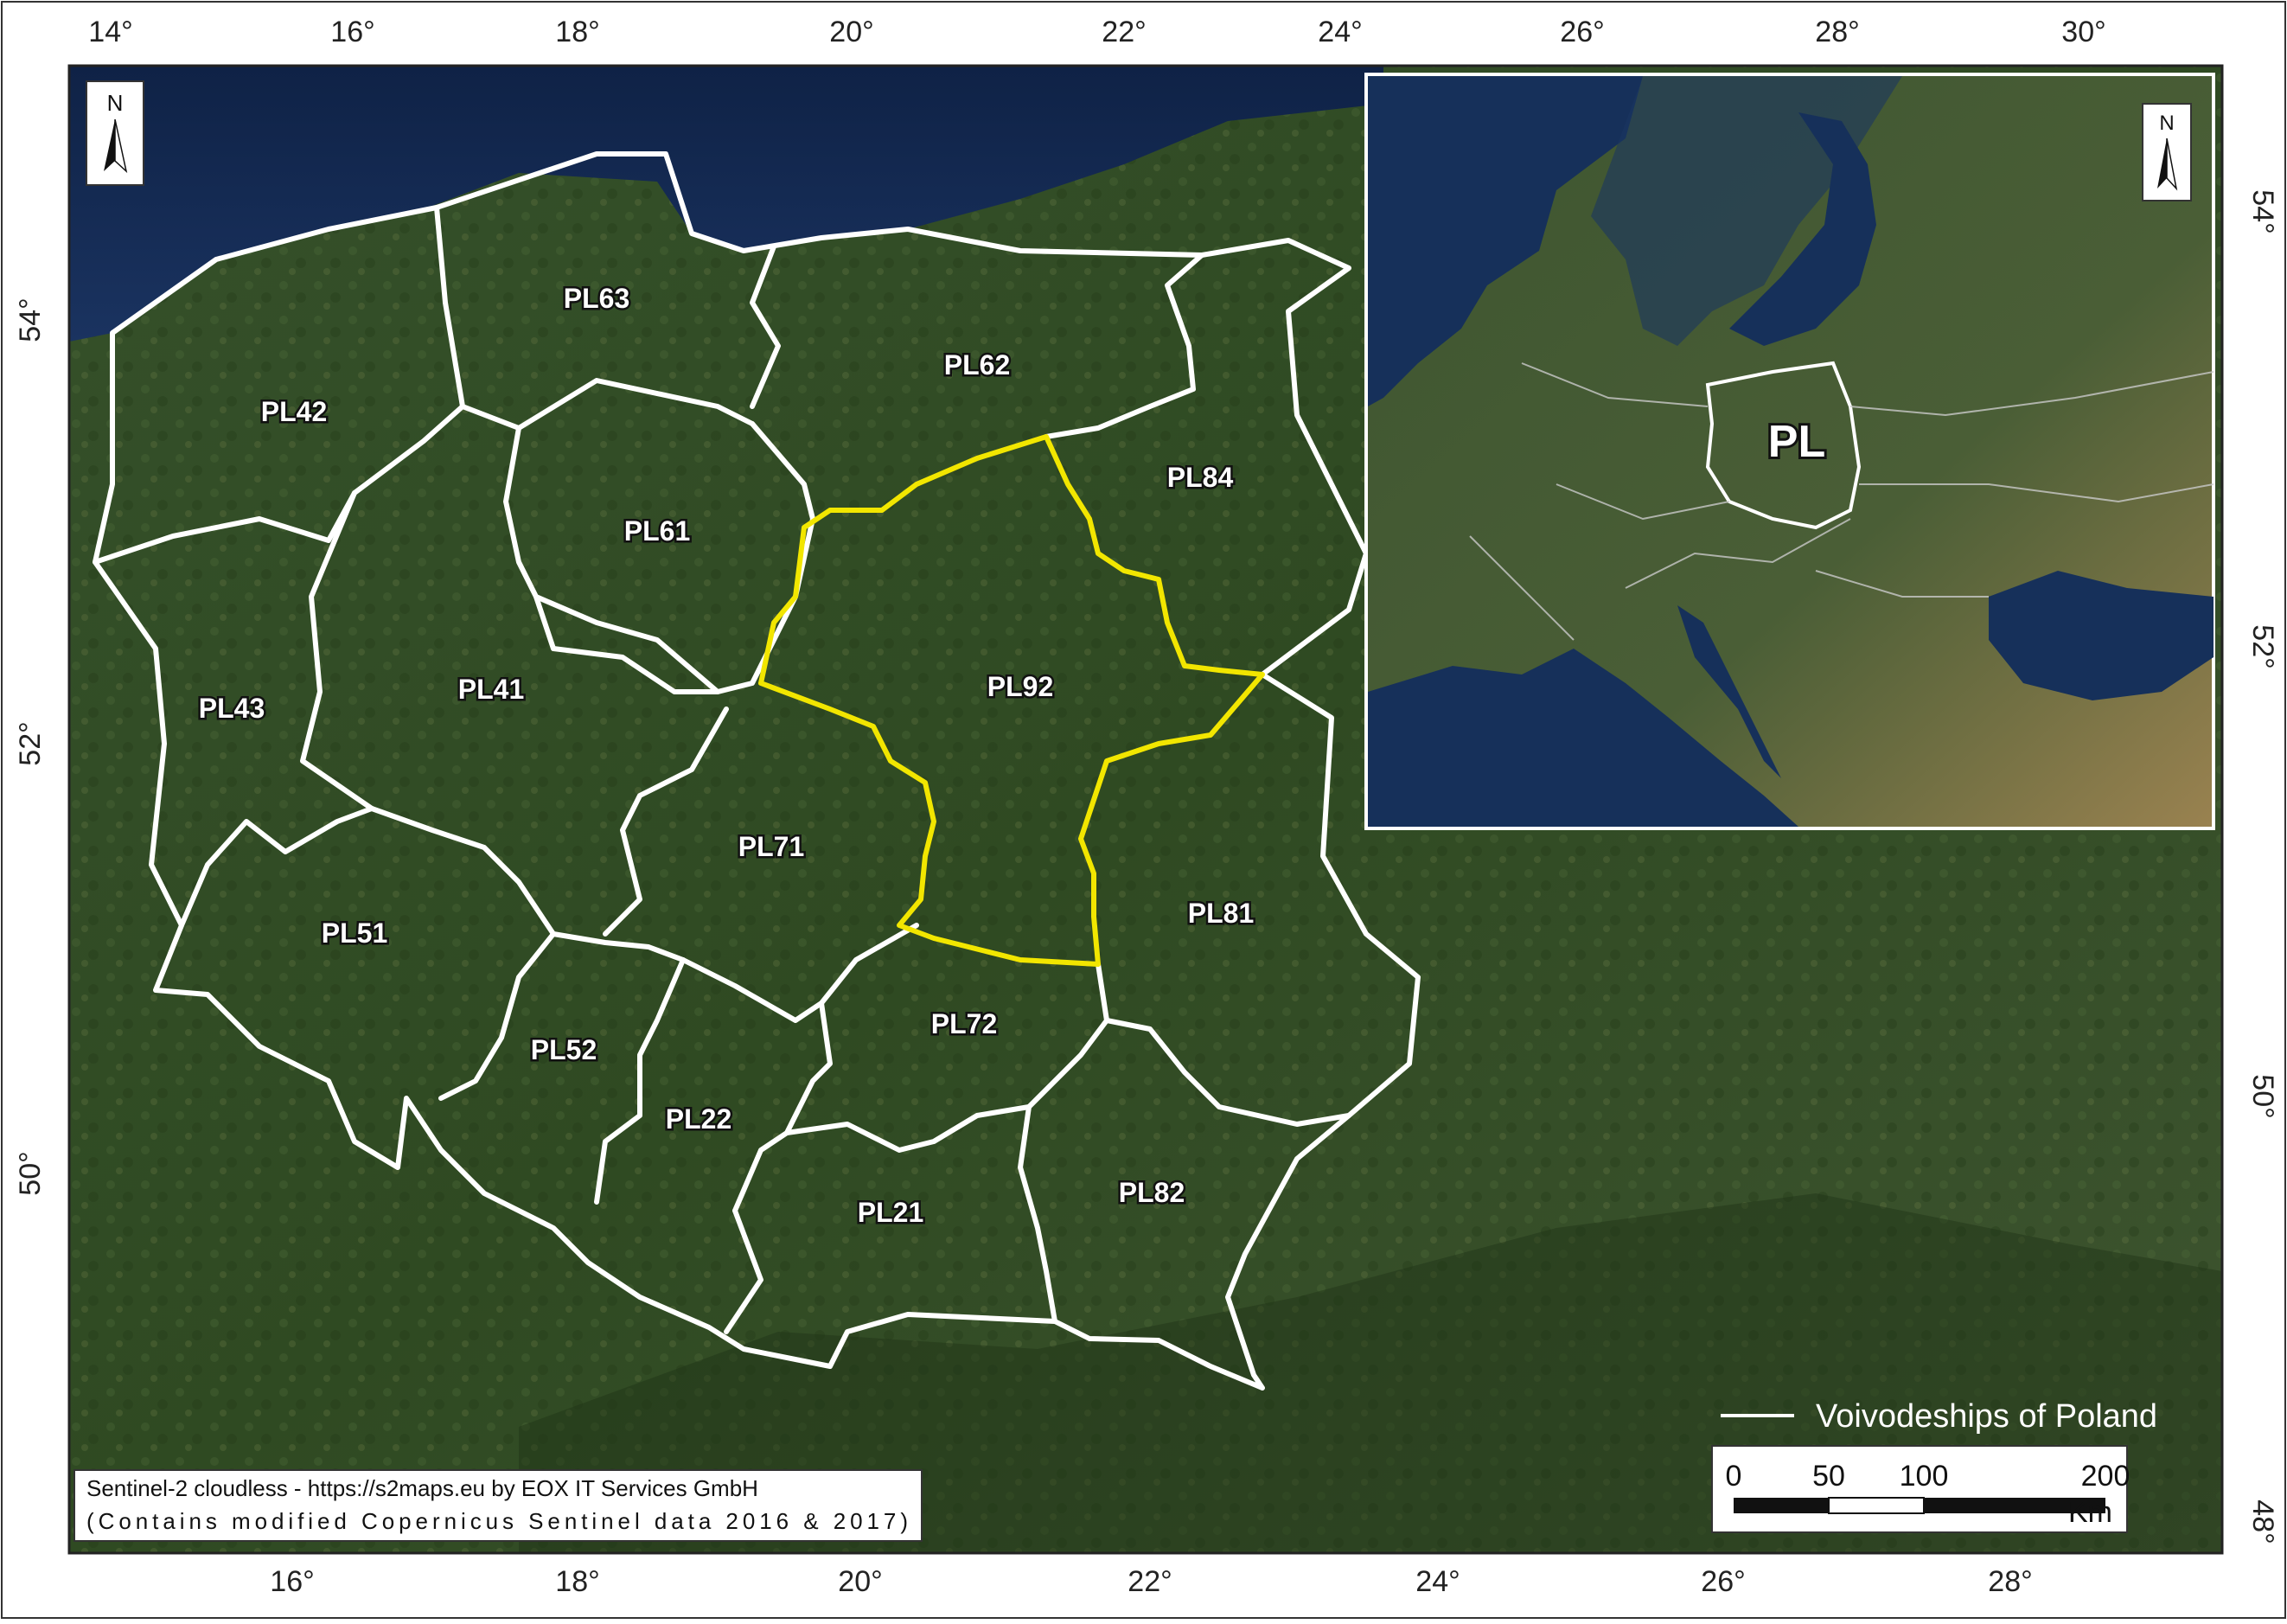 This screenshot has height=1624, width=2287. Describe the element at coordinates (2083, 32) in the screenshot. I see `inset-tick-top-2: 30°` at that location.